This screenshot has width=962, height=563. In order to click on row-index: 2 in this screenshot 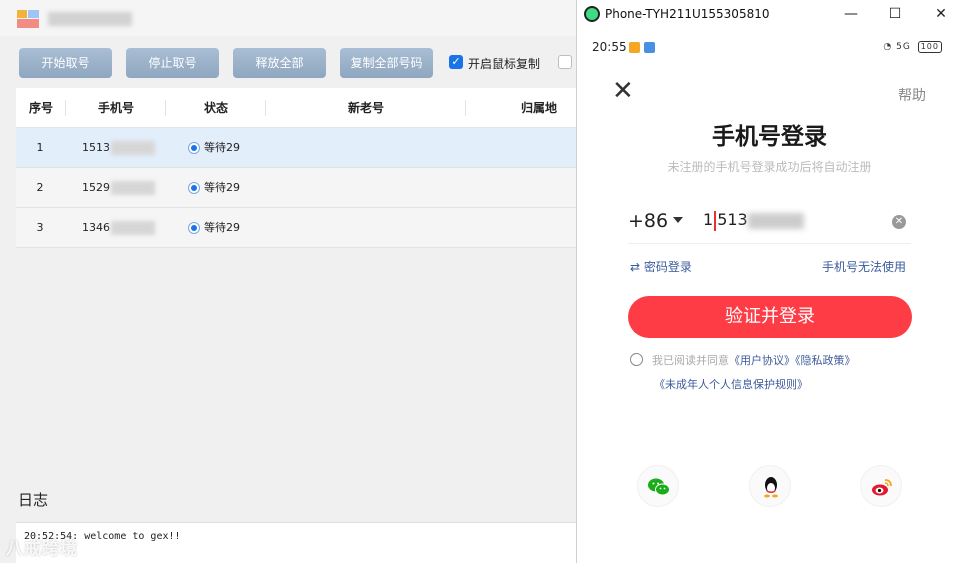, I will do `click(40, 187)`.